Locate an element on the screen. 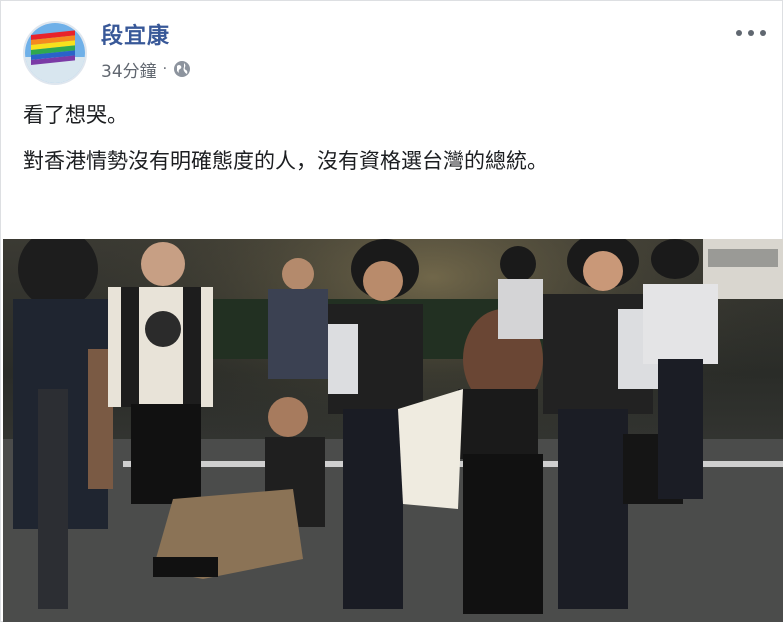 The width and height of the screenshot is (783, 622). more-options-icon is located at coordinates (751, 33).